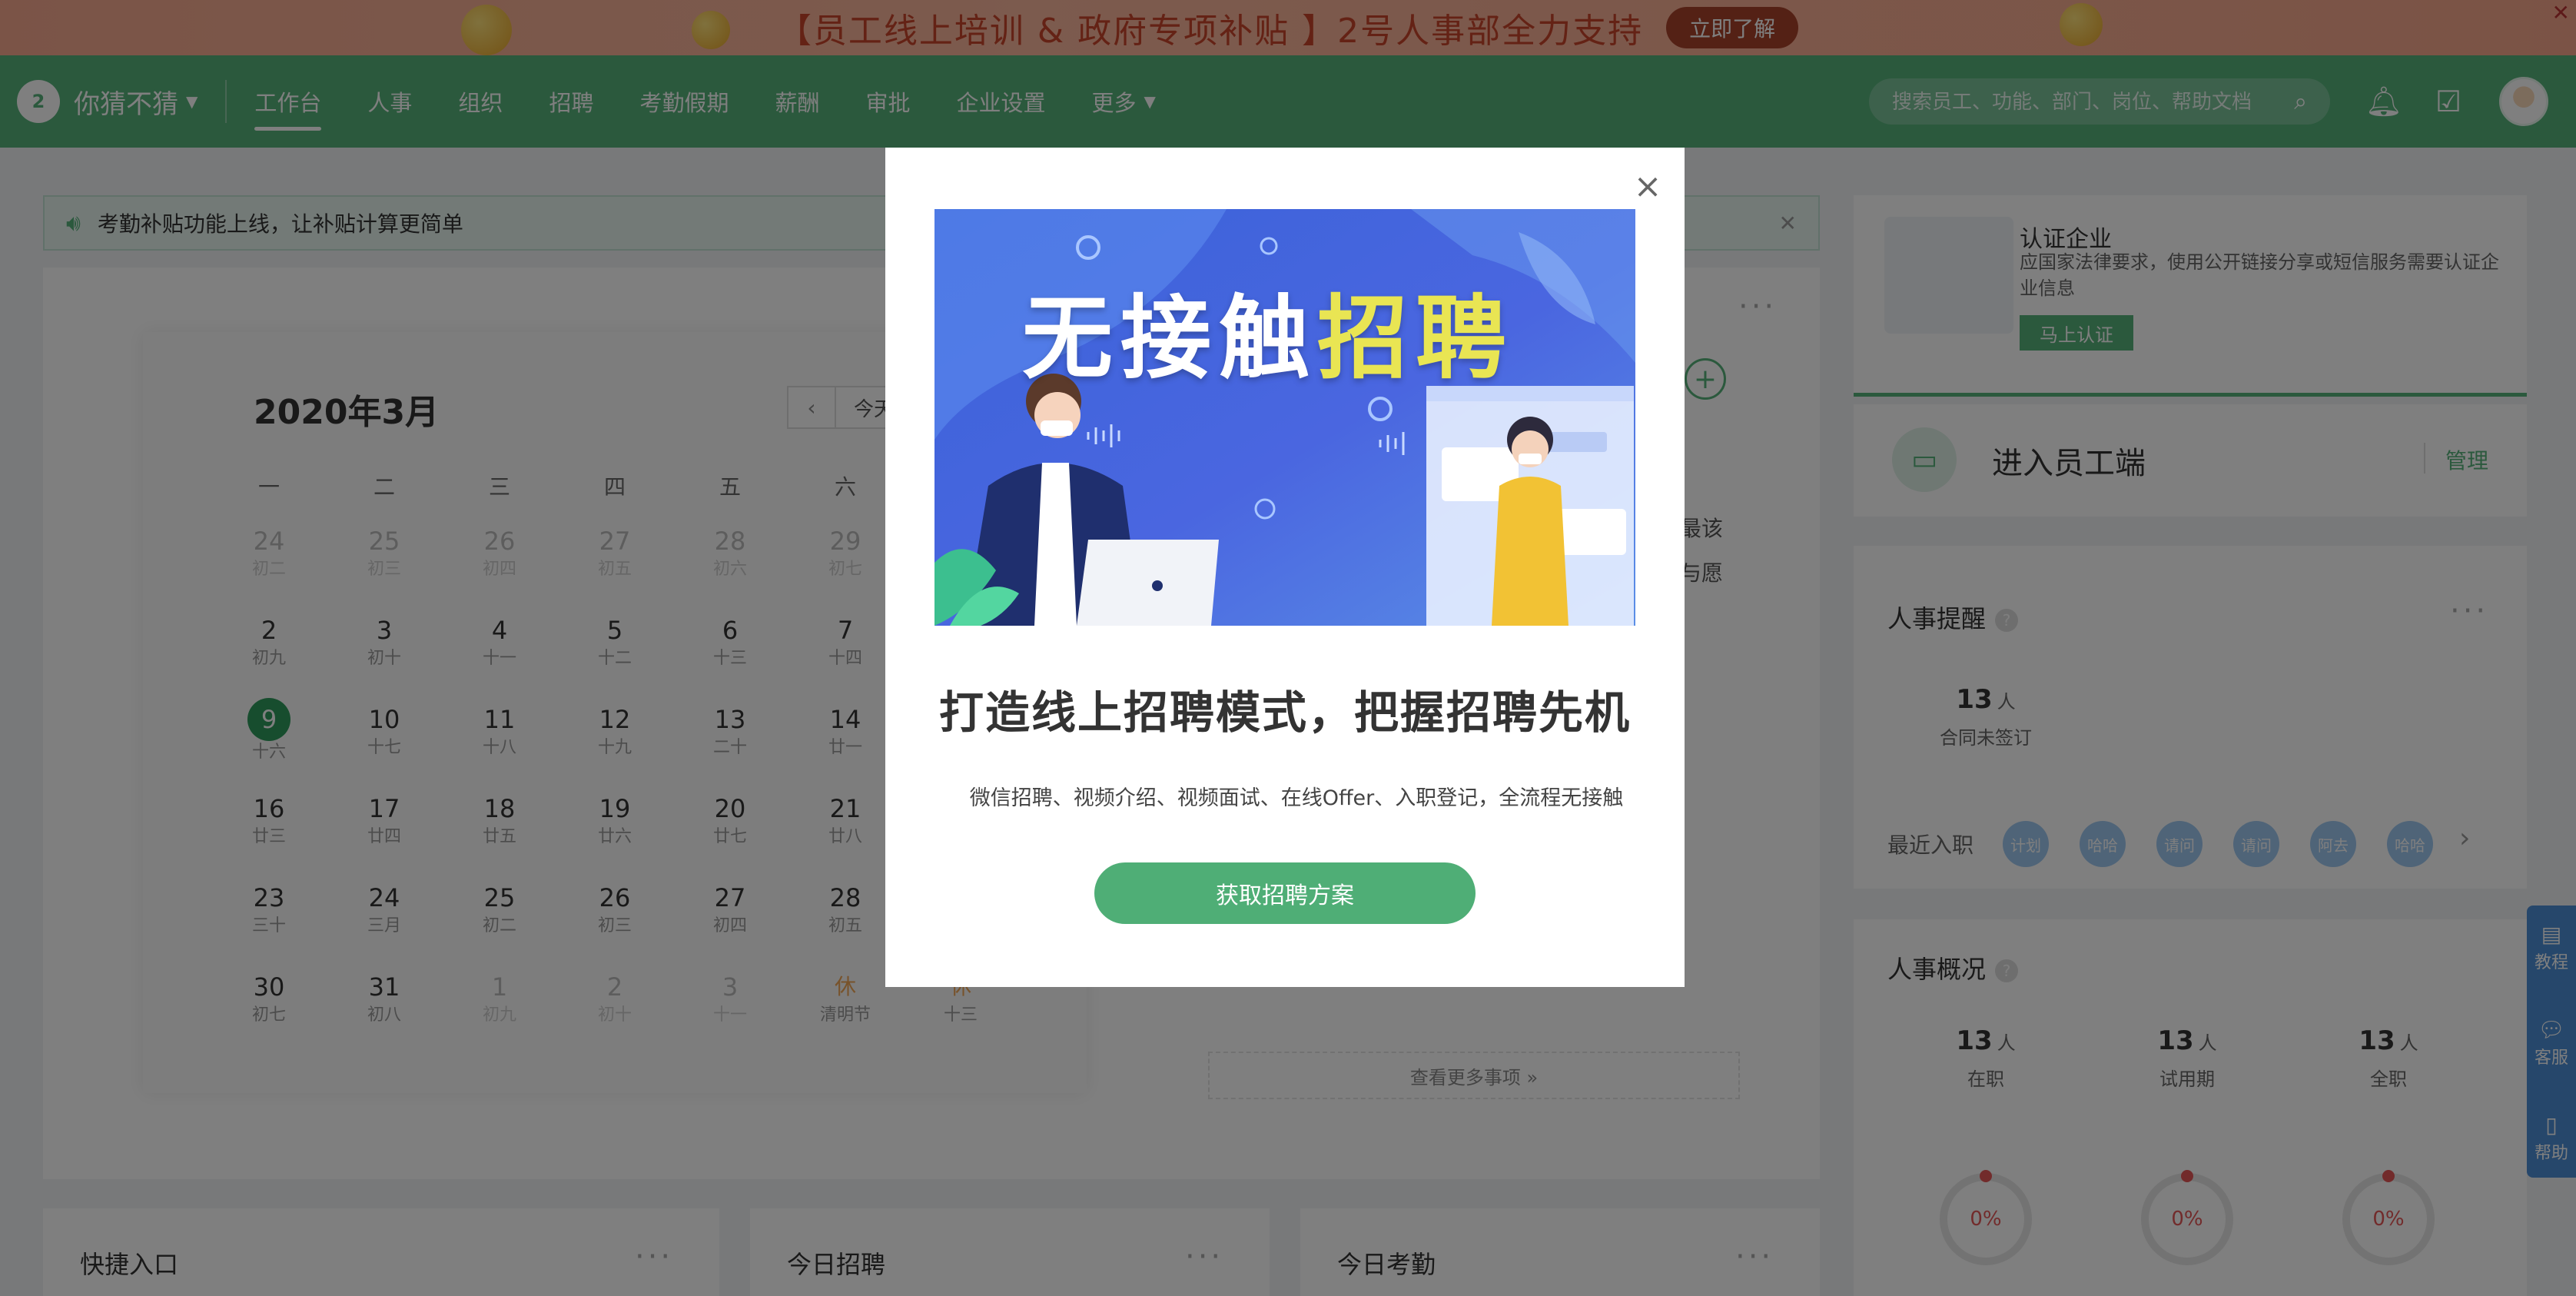  Describe the element at coordinates (1296, 798) in the screenshot. I see `modal-subtitle: 微信招聘、视频介绍、视频面试、在线Offer、入职登记，全流程无接触` at that location.